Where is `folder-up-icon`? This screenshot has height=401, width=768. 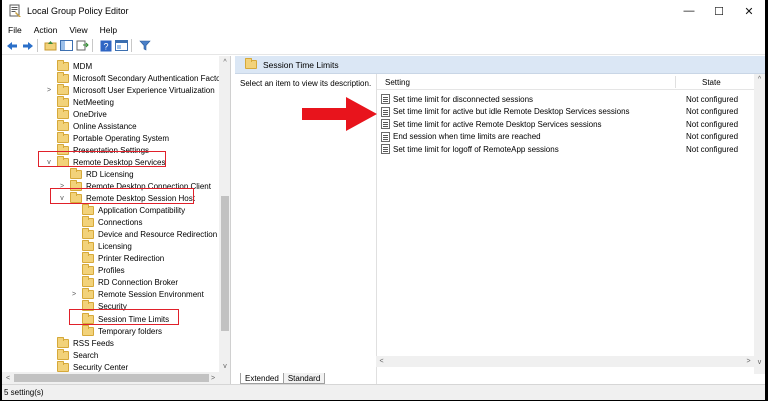 folder-up-icon is located at coordinates (50, 45).